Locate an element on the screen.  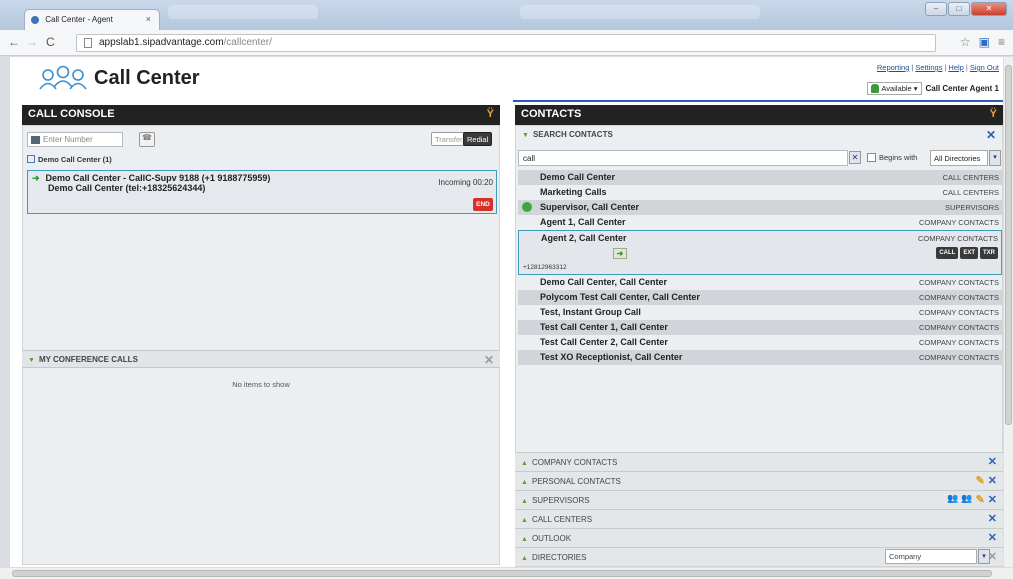
expand-icon: ▼ is located at coordinates (525, 135).